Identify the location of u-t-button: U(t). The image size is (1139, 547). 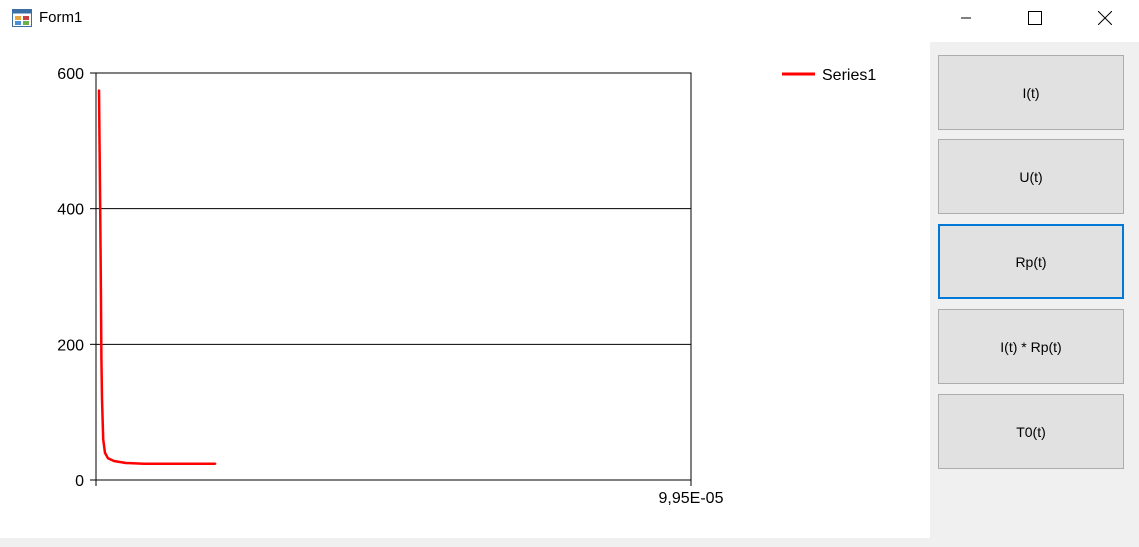
(1031, 176).